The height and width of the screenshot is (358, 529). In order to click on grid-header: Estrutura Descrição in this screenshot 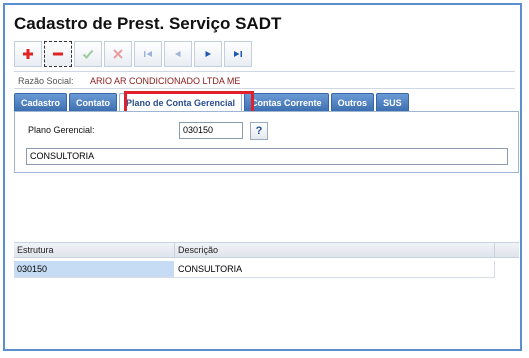, I will do `click(266, 250)`.